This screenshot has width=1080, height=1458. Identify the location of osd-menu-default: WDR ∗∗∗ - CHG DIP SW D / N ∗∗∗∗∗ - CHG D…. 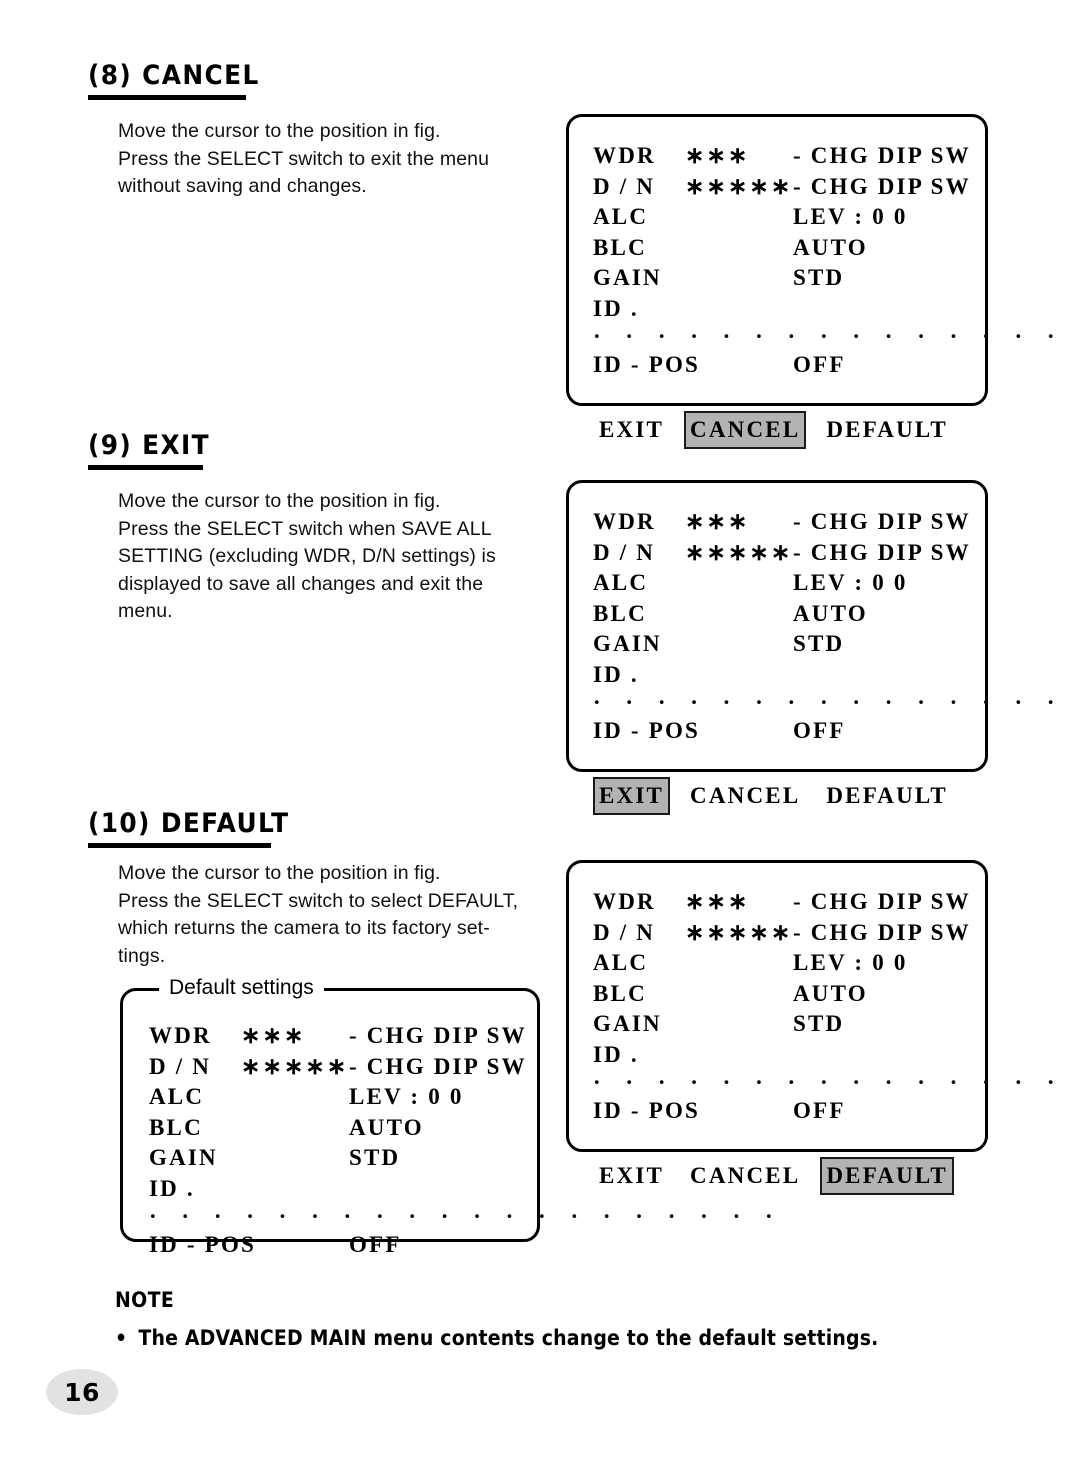
(823, 1027).